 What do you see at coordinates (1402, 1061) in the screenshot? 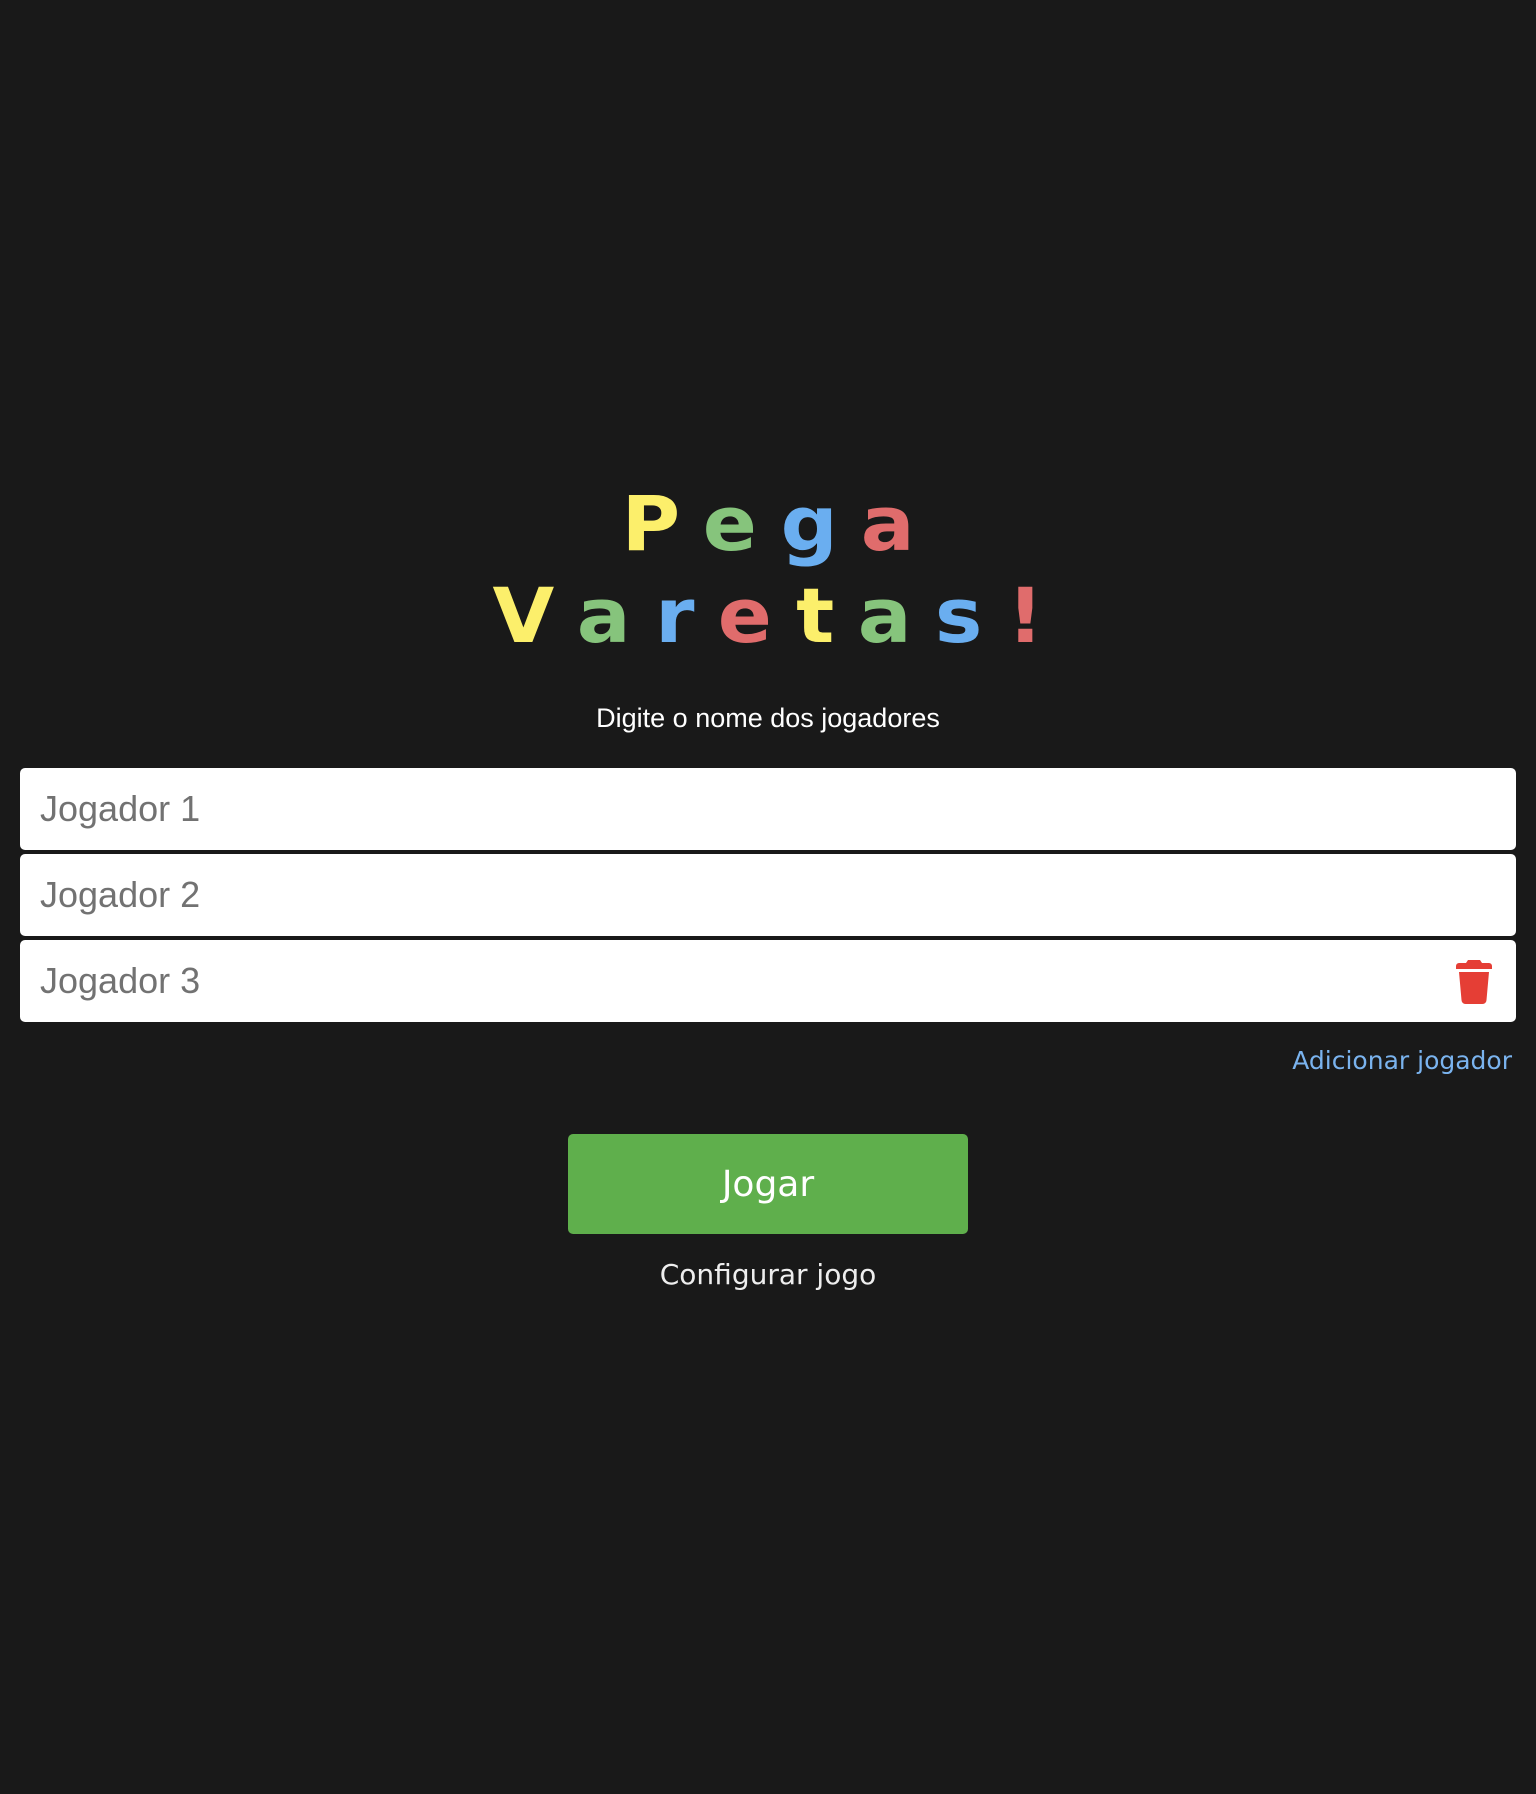
I see `add-player-link: Adicionar jogador` at bounding box center [1402, 1061].